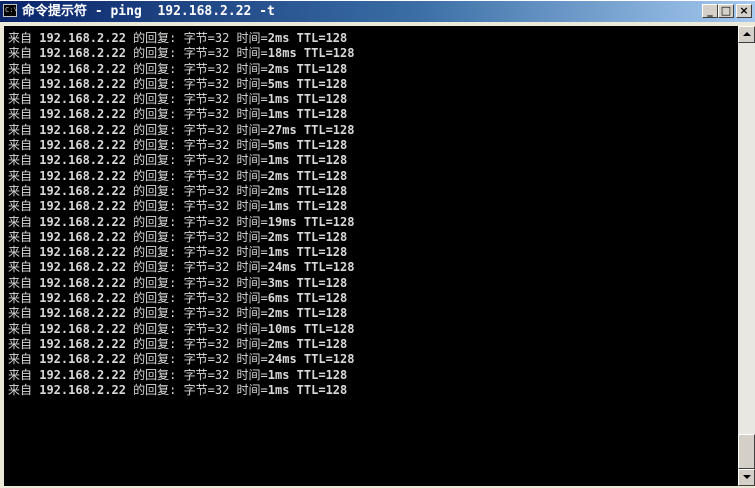  Describe the element at coordinates (746, 451) in the screenshot. I see `scroll-thumb` at that location.